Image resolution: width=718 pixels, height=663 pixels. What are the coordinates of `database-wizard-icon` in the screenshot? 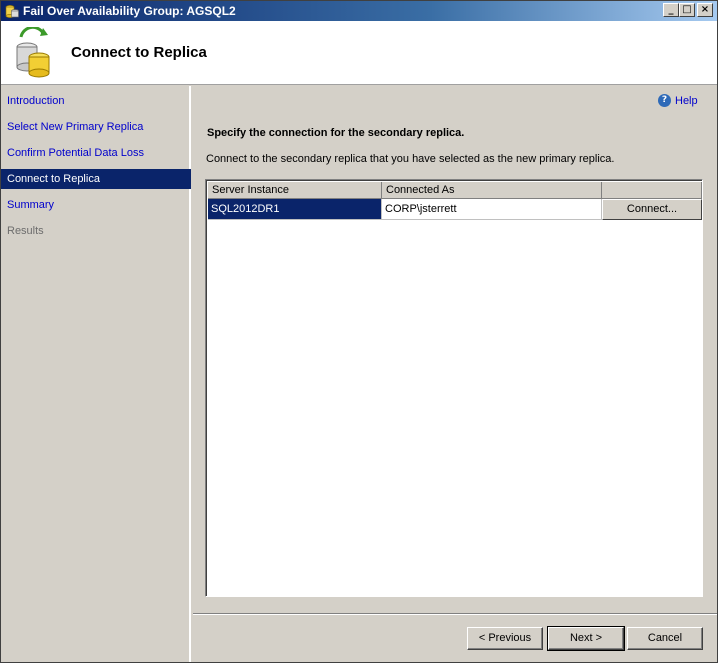 It's located at (33, 52).